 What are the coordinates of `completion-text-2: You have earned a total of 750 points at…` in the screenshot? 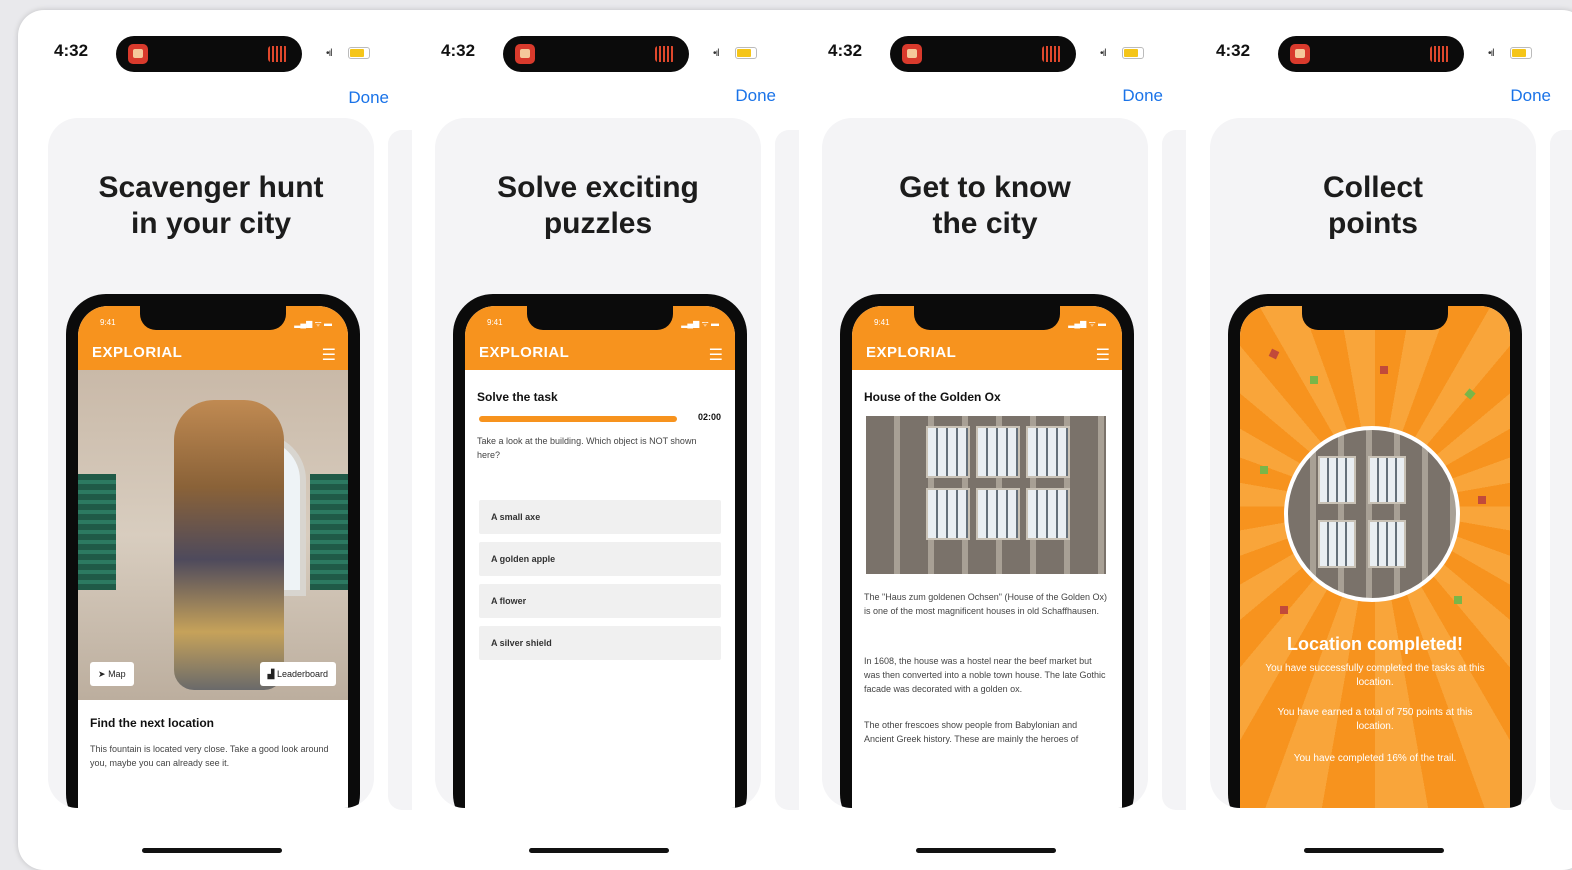 It's located at (1375, 719).